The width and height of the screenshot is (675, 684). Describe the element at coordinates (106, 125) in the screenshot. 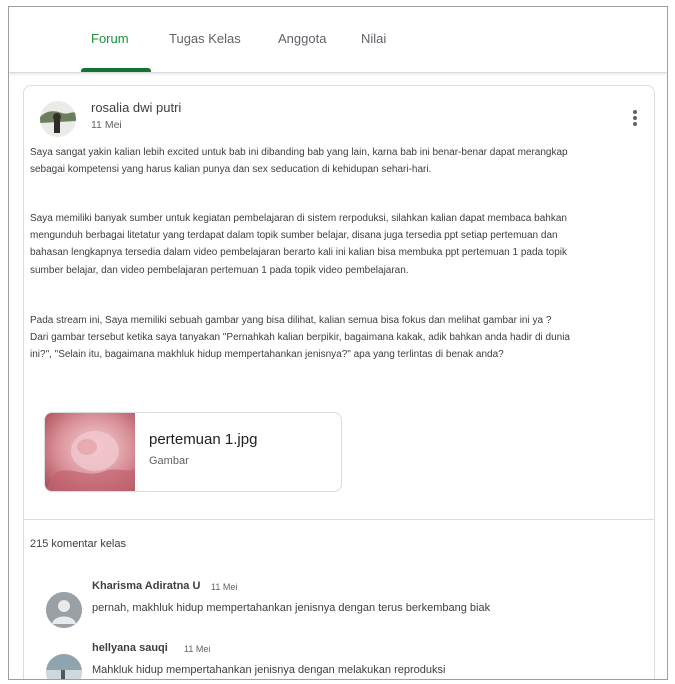

I see `post-date: 11 Mei` at that location.